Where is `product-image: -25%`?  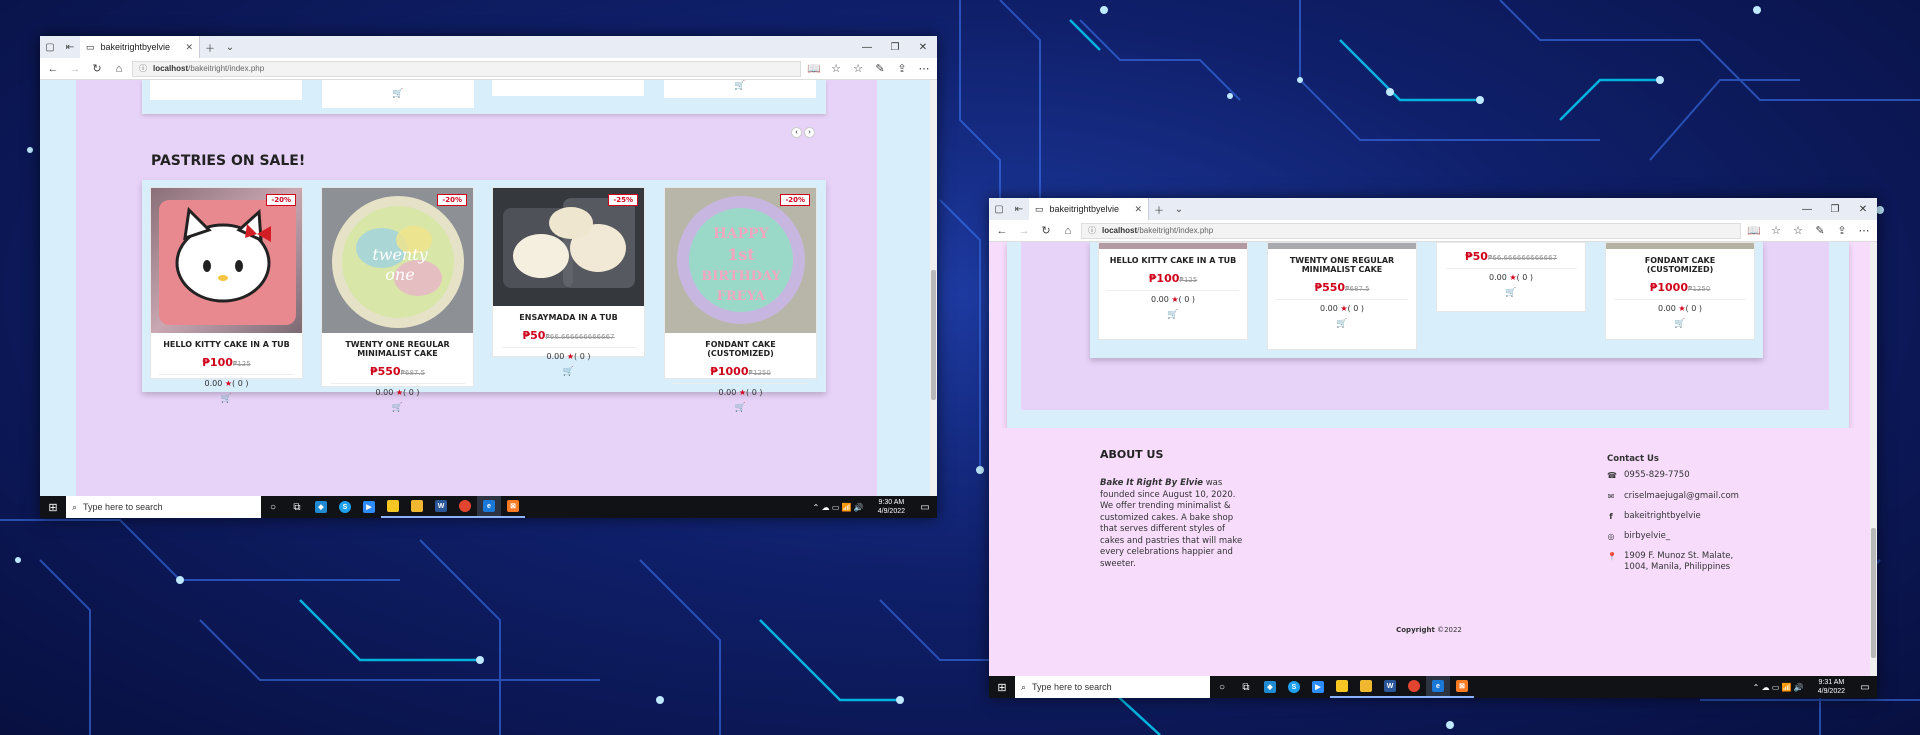 product-image: -25% is located at coordinates (568, 247).